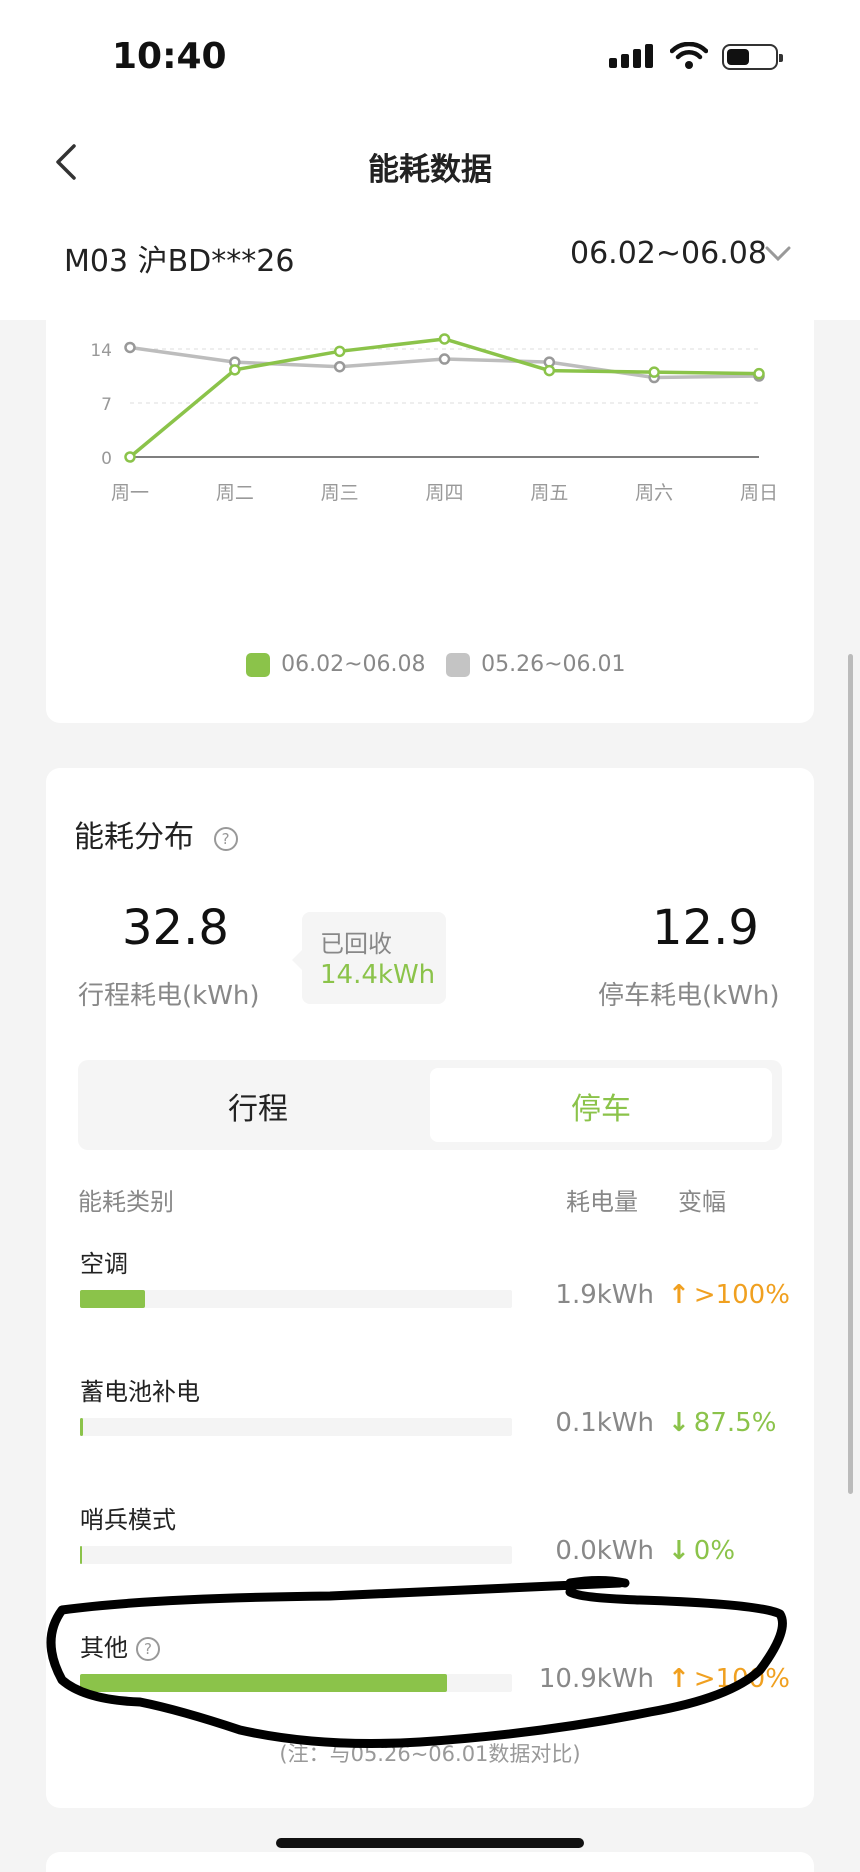  What do you see at coordinates (258, 664) in the screenshot?
I see `legend-swatch-current` at bounding box center [258, 664].